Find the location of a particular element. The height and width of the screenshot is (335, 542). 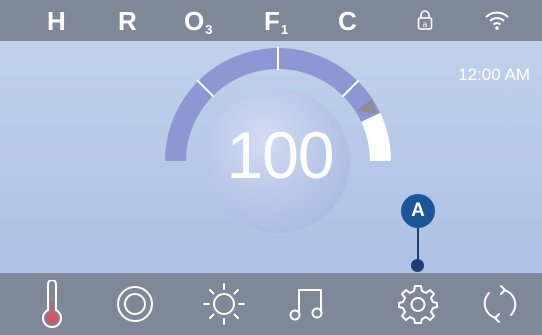

mode-button is located at coordinates (500, 304).